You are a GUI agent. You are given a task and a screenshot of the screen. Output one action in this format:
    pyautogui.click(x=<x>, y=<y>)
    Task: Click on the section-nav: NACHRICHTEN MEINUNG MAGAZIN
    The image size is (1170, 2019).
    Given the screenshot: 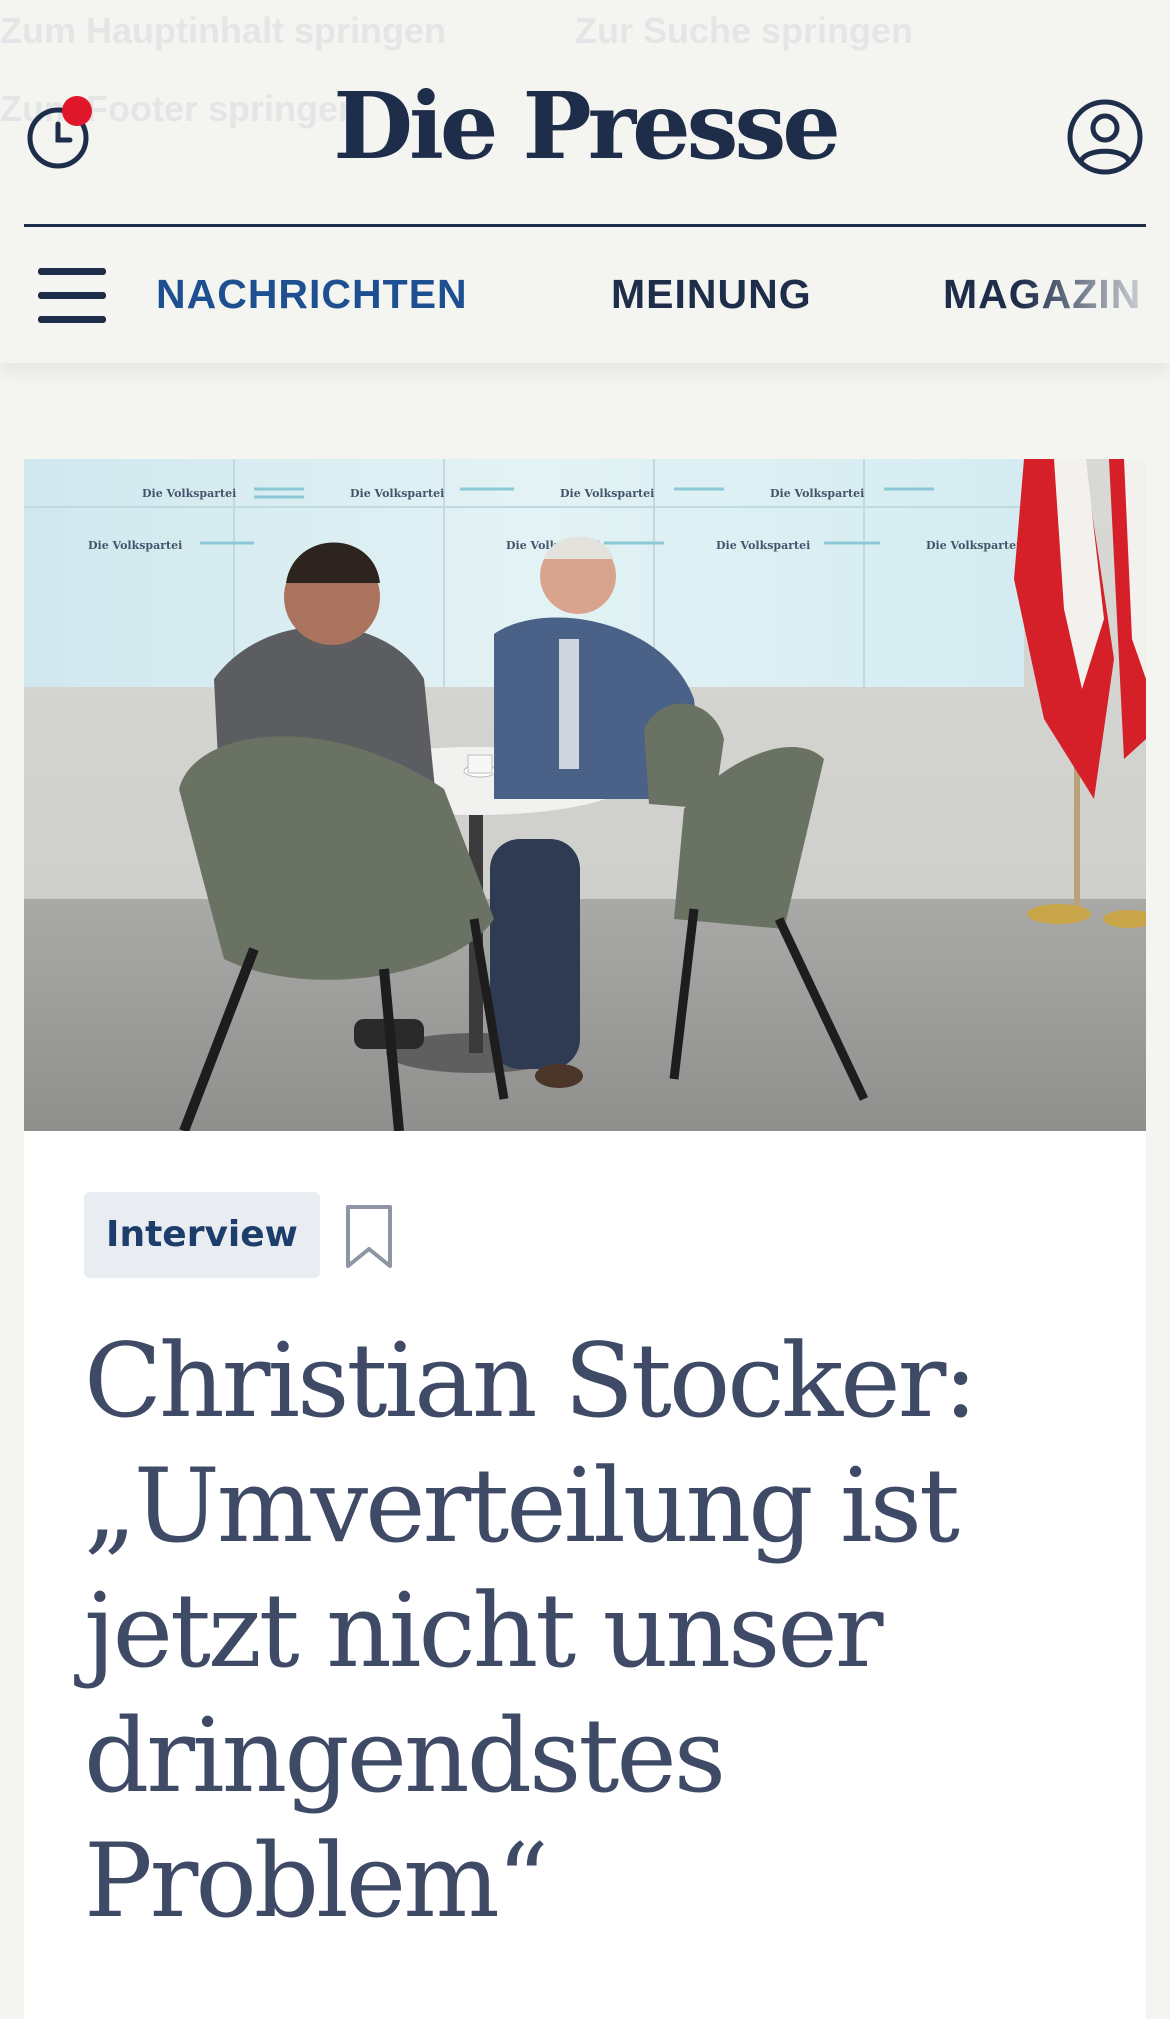 What is the action you would take?
    pyautogui.click(x=585, y=295)
    